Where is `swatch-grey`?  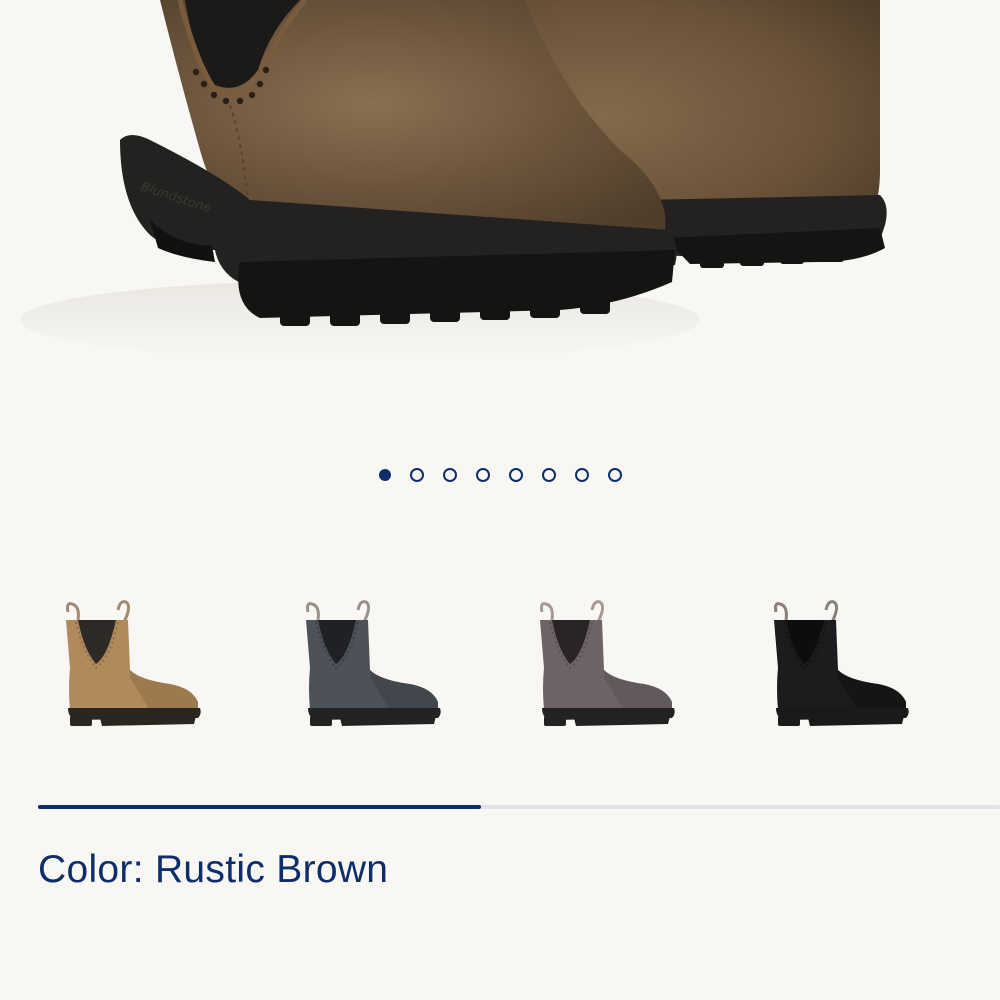 swatch-grey is located at coordinates (609, 668).